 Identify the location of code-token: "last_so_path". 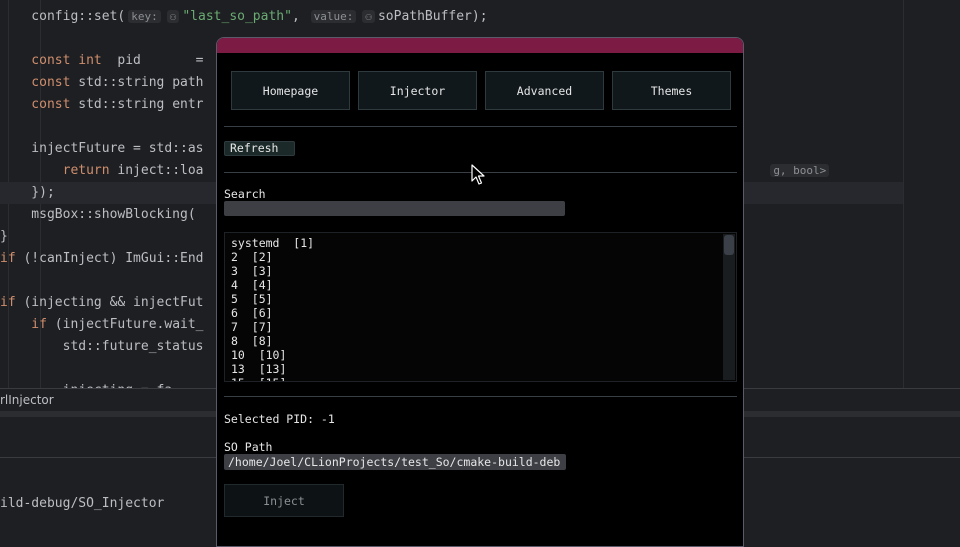
(237, 16).